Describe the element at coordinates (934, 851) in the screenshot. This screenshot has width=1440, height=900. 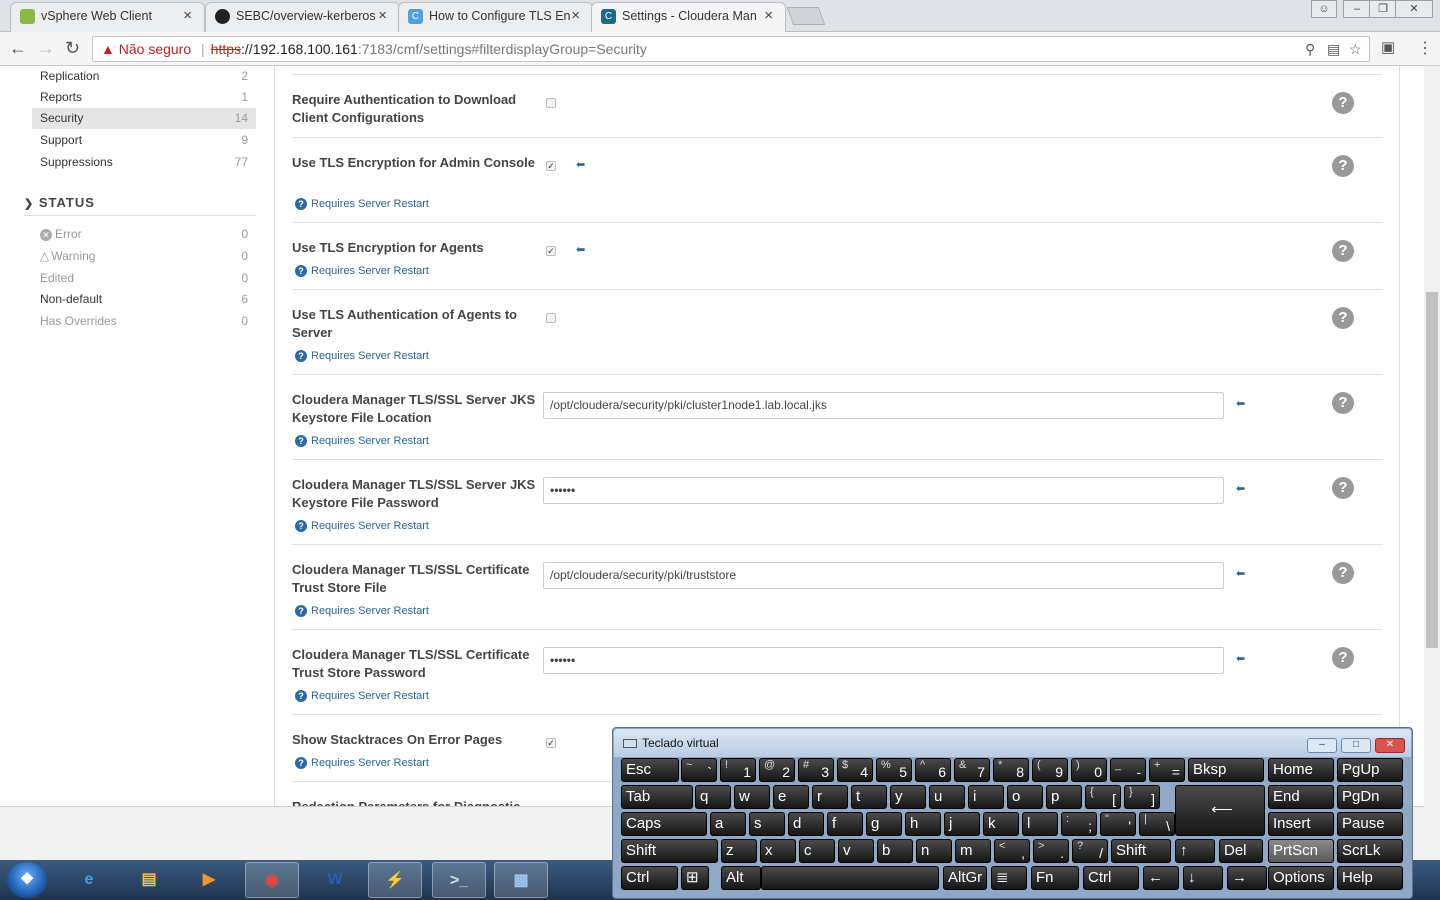
I see `key-n: n` at that location.